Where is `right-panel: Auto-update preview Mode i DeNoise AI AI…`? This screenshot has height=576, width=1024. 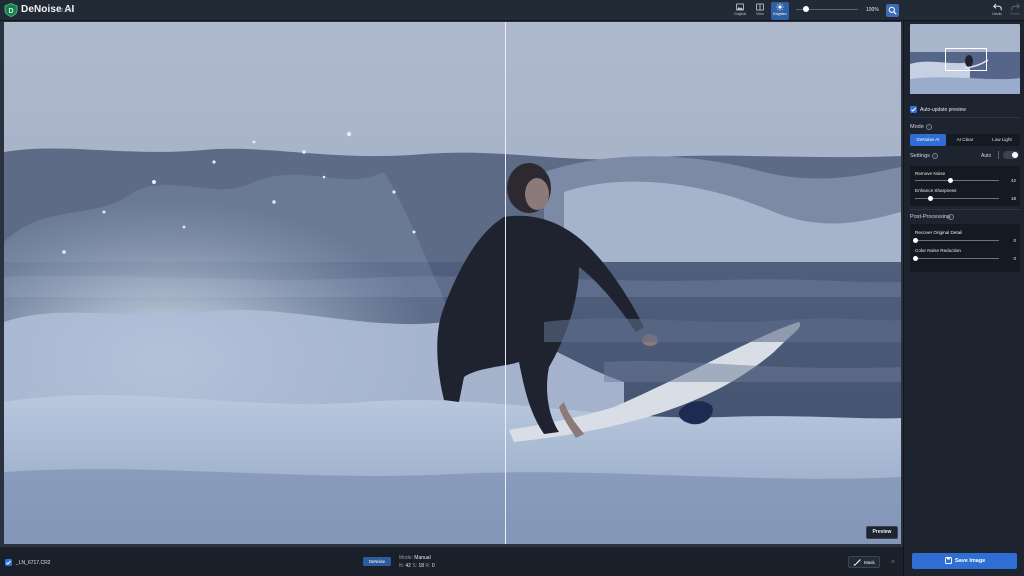
right-panel: Auto-update preview Mode i DeNoise AI AI… is located at coordinates (963, 298).